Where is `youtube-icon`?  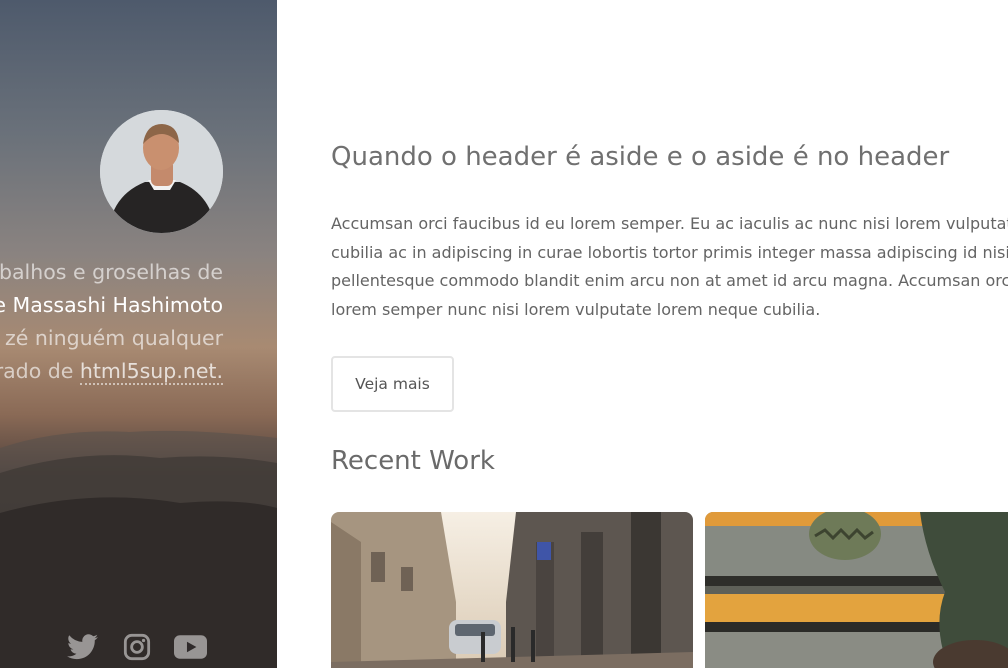
youtube-icon is located at coordinates (190, 646).